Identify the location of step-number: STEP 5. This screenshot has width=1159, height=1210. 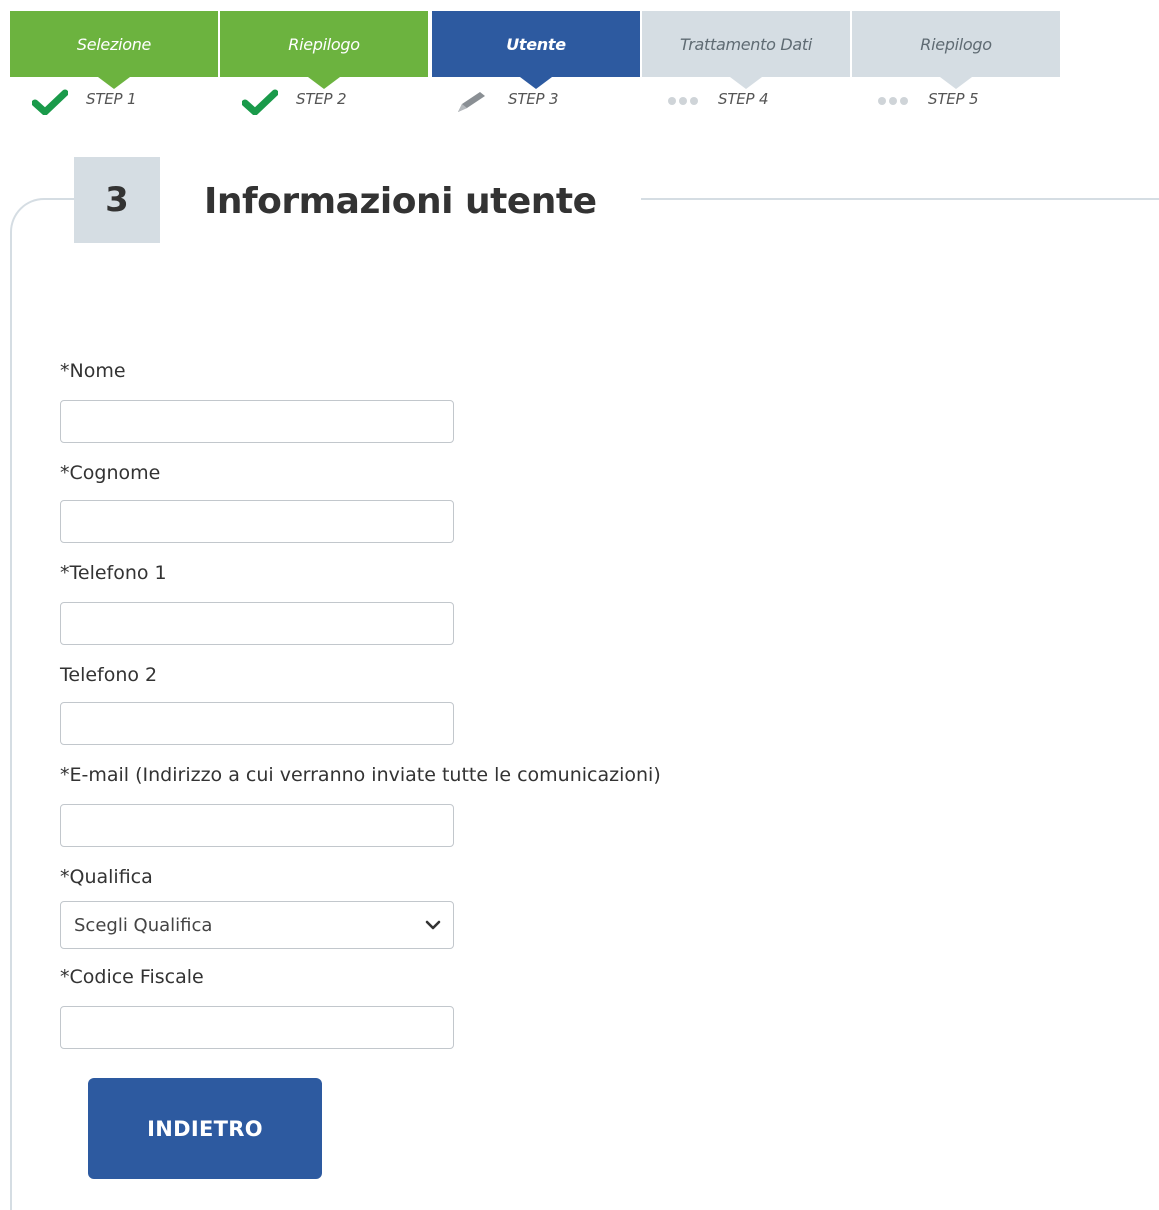
(953, 99).